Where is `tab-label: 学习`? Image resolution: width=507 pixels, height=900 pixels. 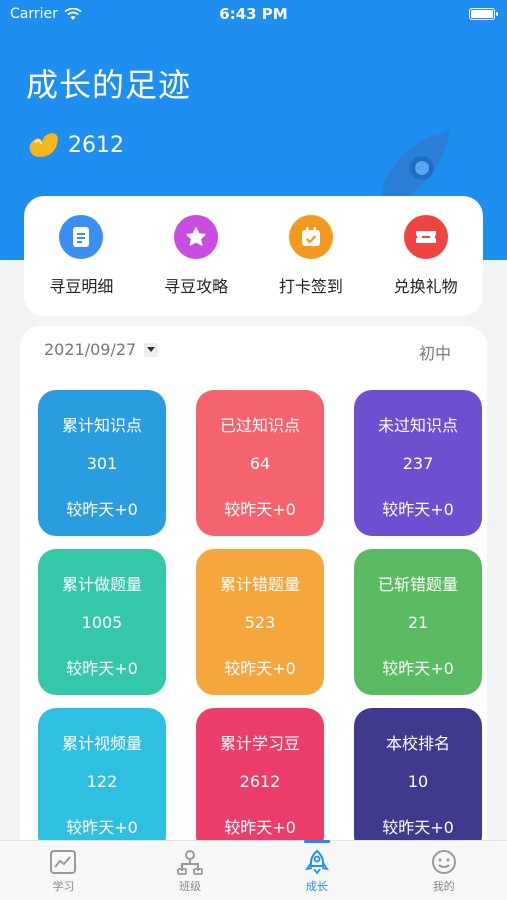 tab-label: 学习 is located at coordinates (63, 886).